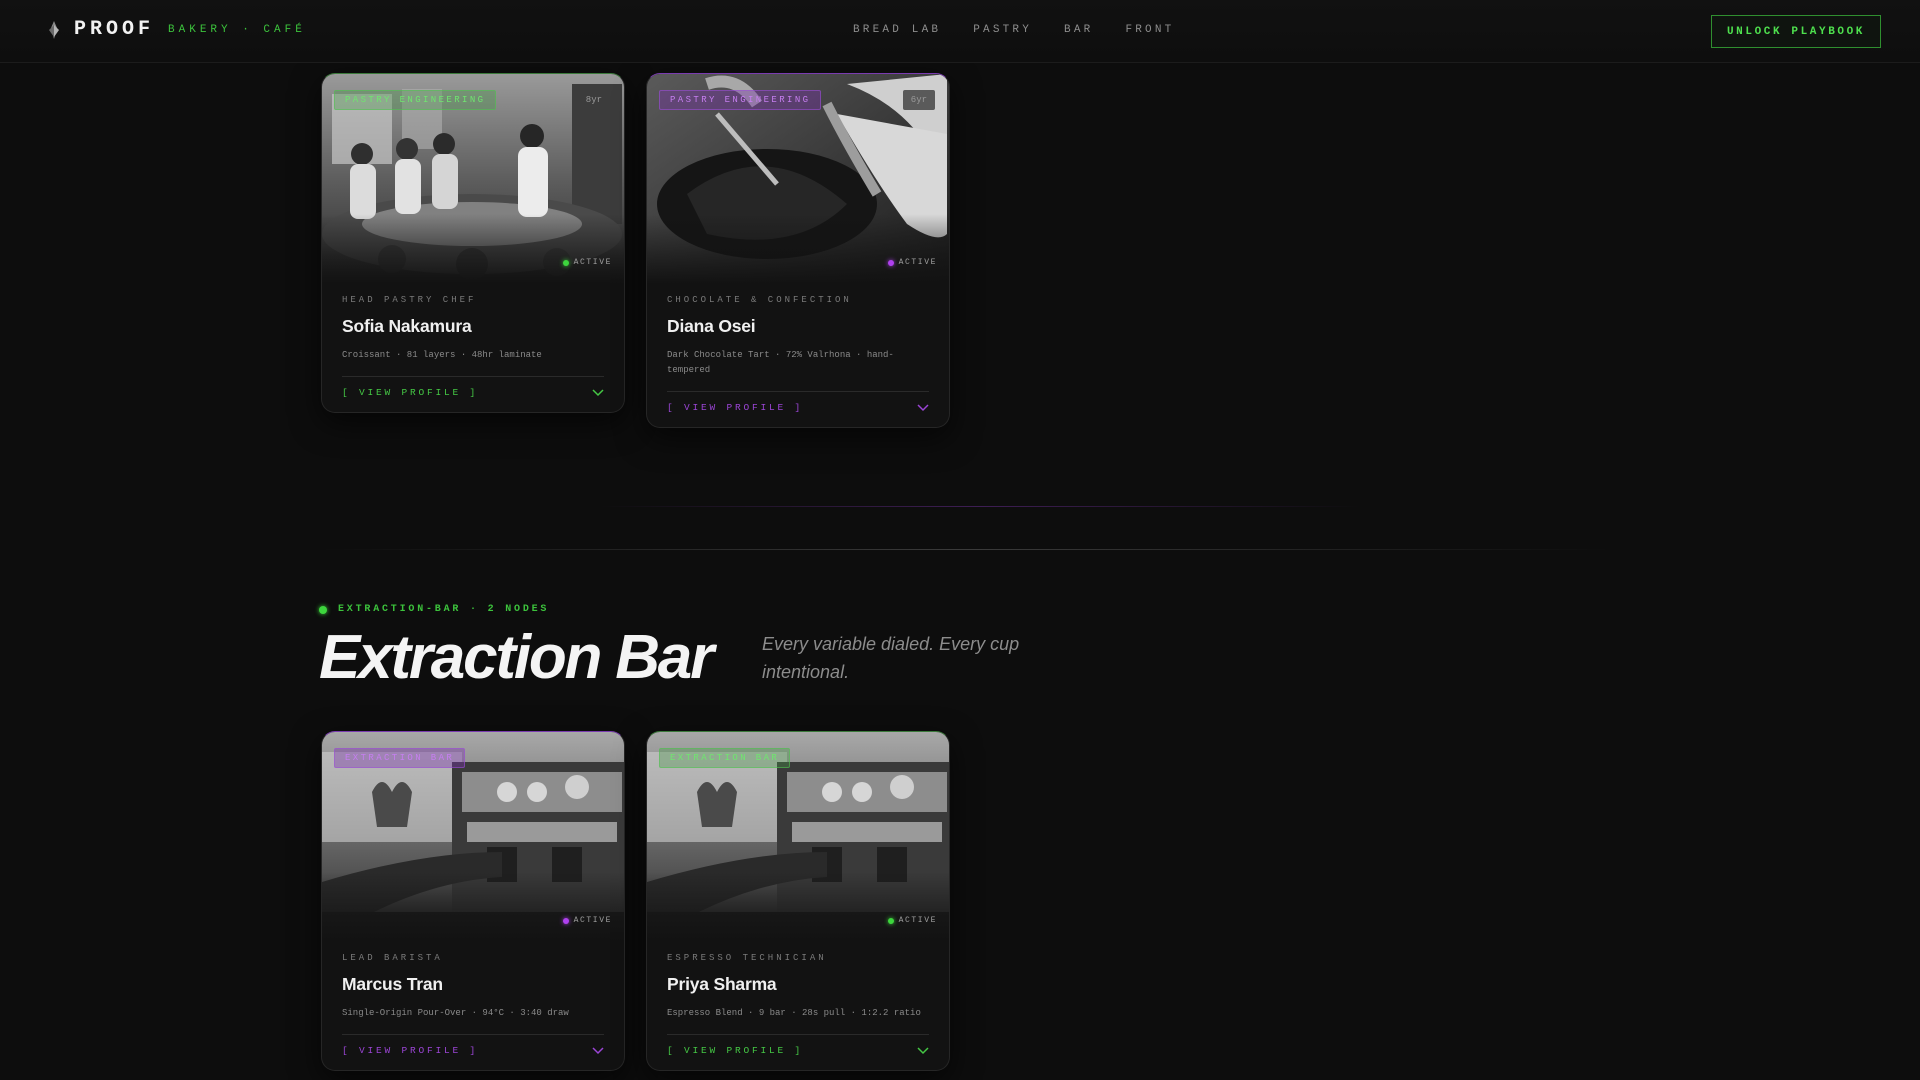 This screenshot has height=1080, width=1920. I want to click on brand-name: PROOF, so click(114, 29).